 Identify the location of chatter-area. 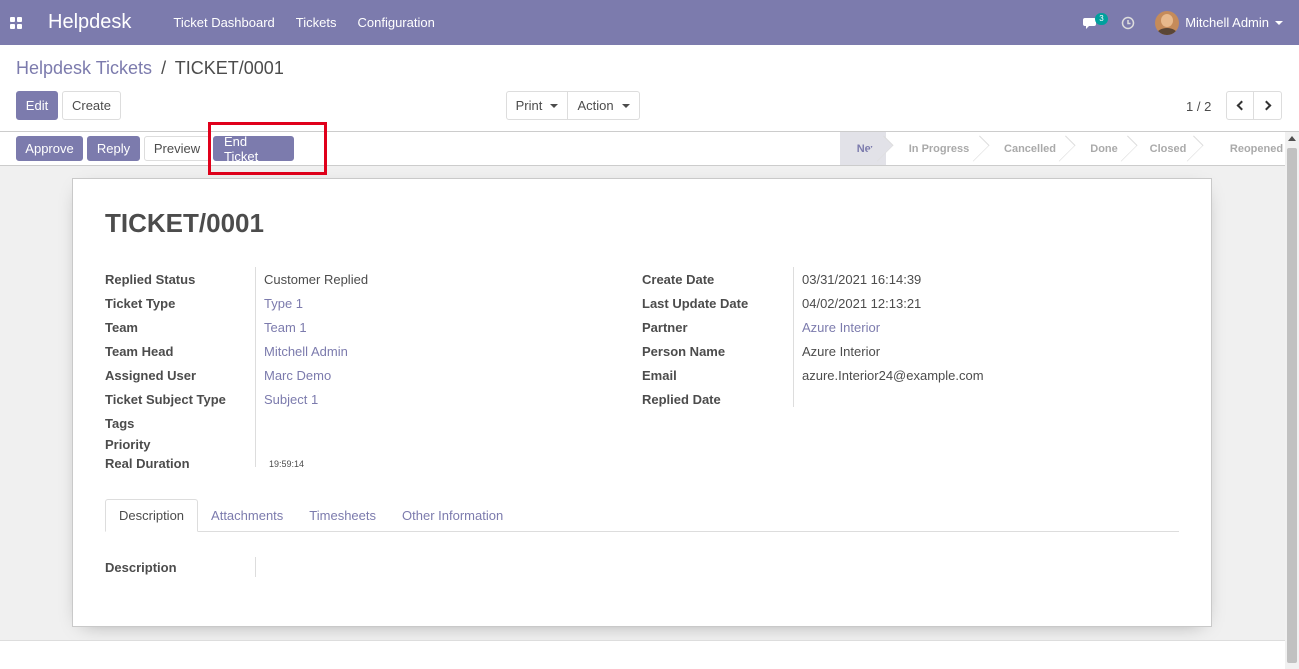
(642, 654).